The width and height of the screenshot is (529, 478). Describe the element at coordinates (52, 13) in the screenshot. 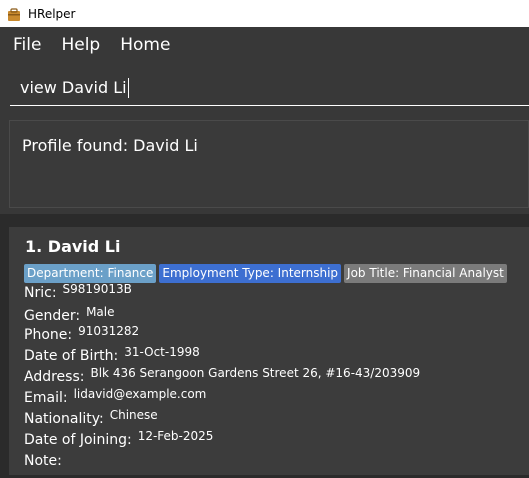

I see `window-title: HRelper` at that location.